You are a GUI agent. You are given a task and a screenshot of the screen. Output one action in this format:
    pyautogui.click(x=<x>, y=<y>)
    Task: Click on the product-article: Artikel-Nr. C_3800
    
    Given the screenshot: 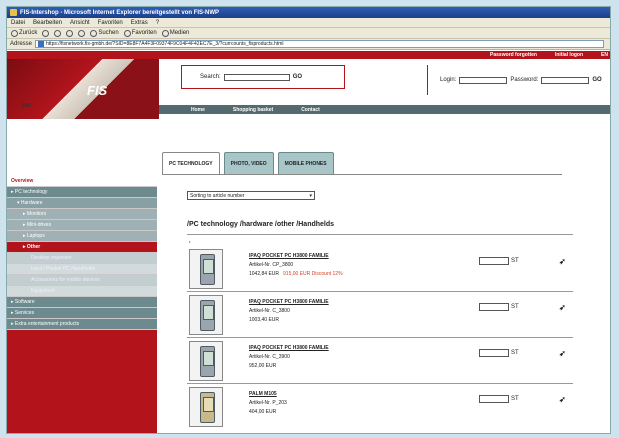 What is the action you would take?
    pyautogui.click(x=269, y=311)
    